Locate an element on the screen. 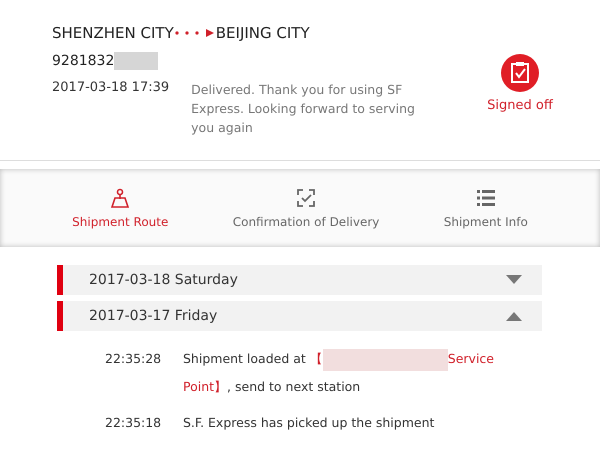 This screenshot has width=600, height=474. day-header: 2017-03-18 Saturday is located at coordinates (299, 280).